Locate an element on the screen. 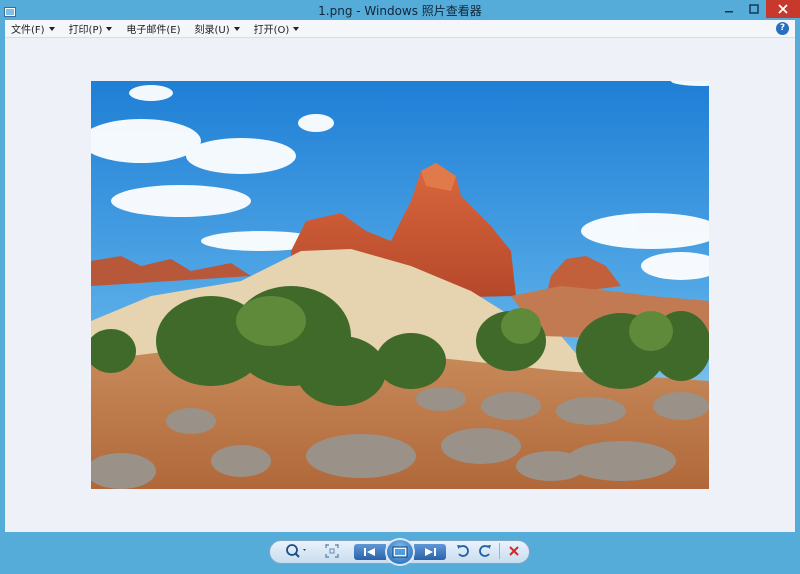 The height and width of the screenshot is (574, 800). next-icon is located at coordinates (430, 552).